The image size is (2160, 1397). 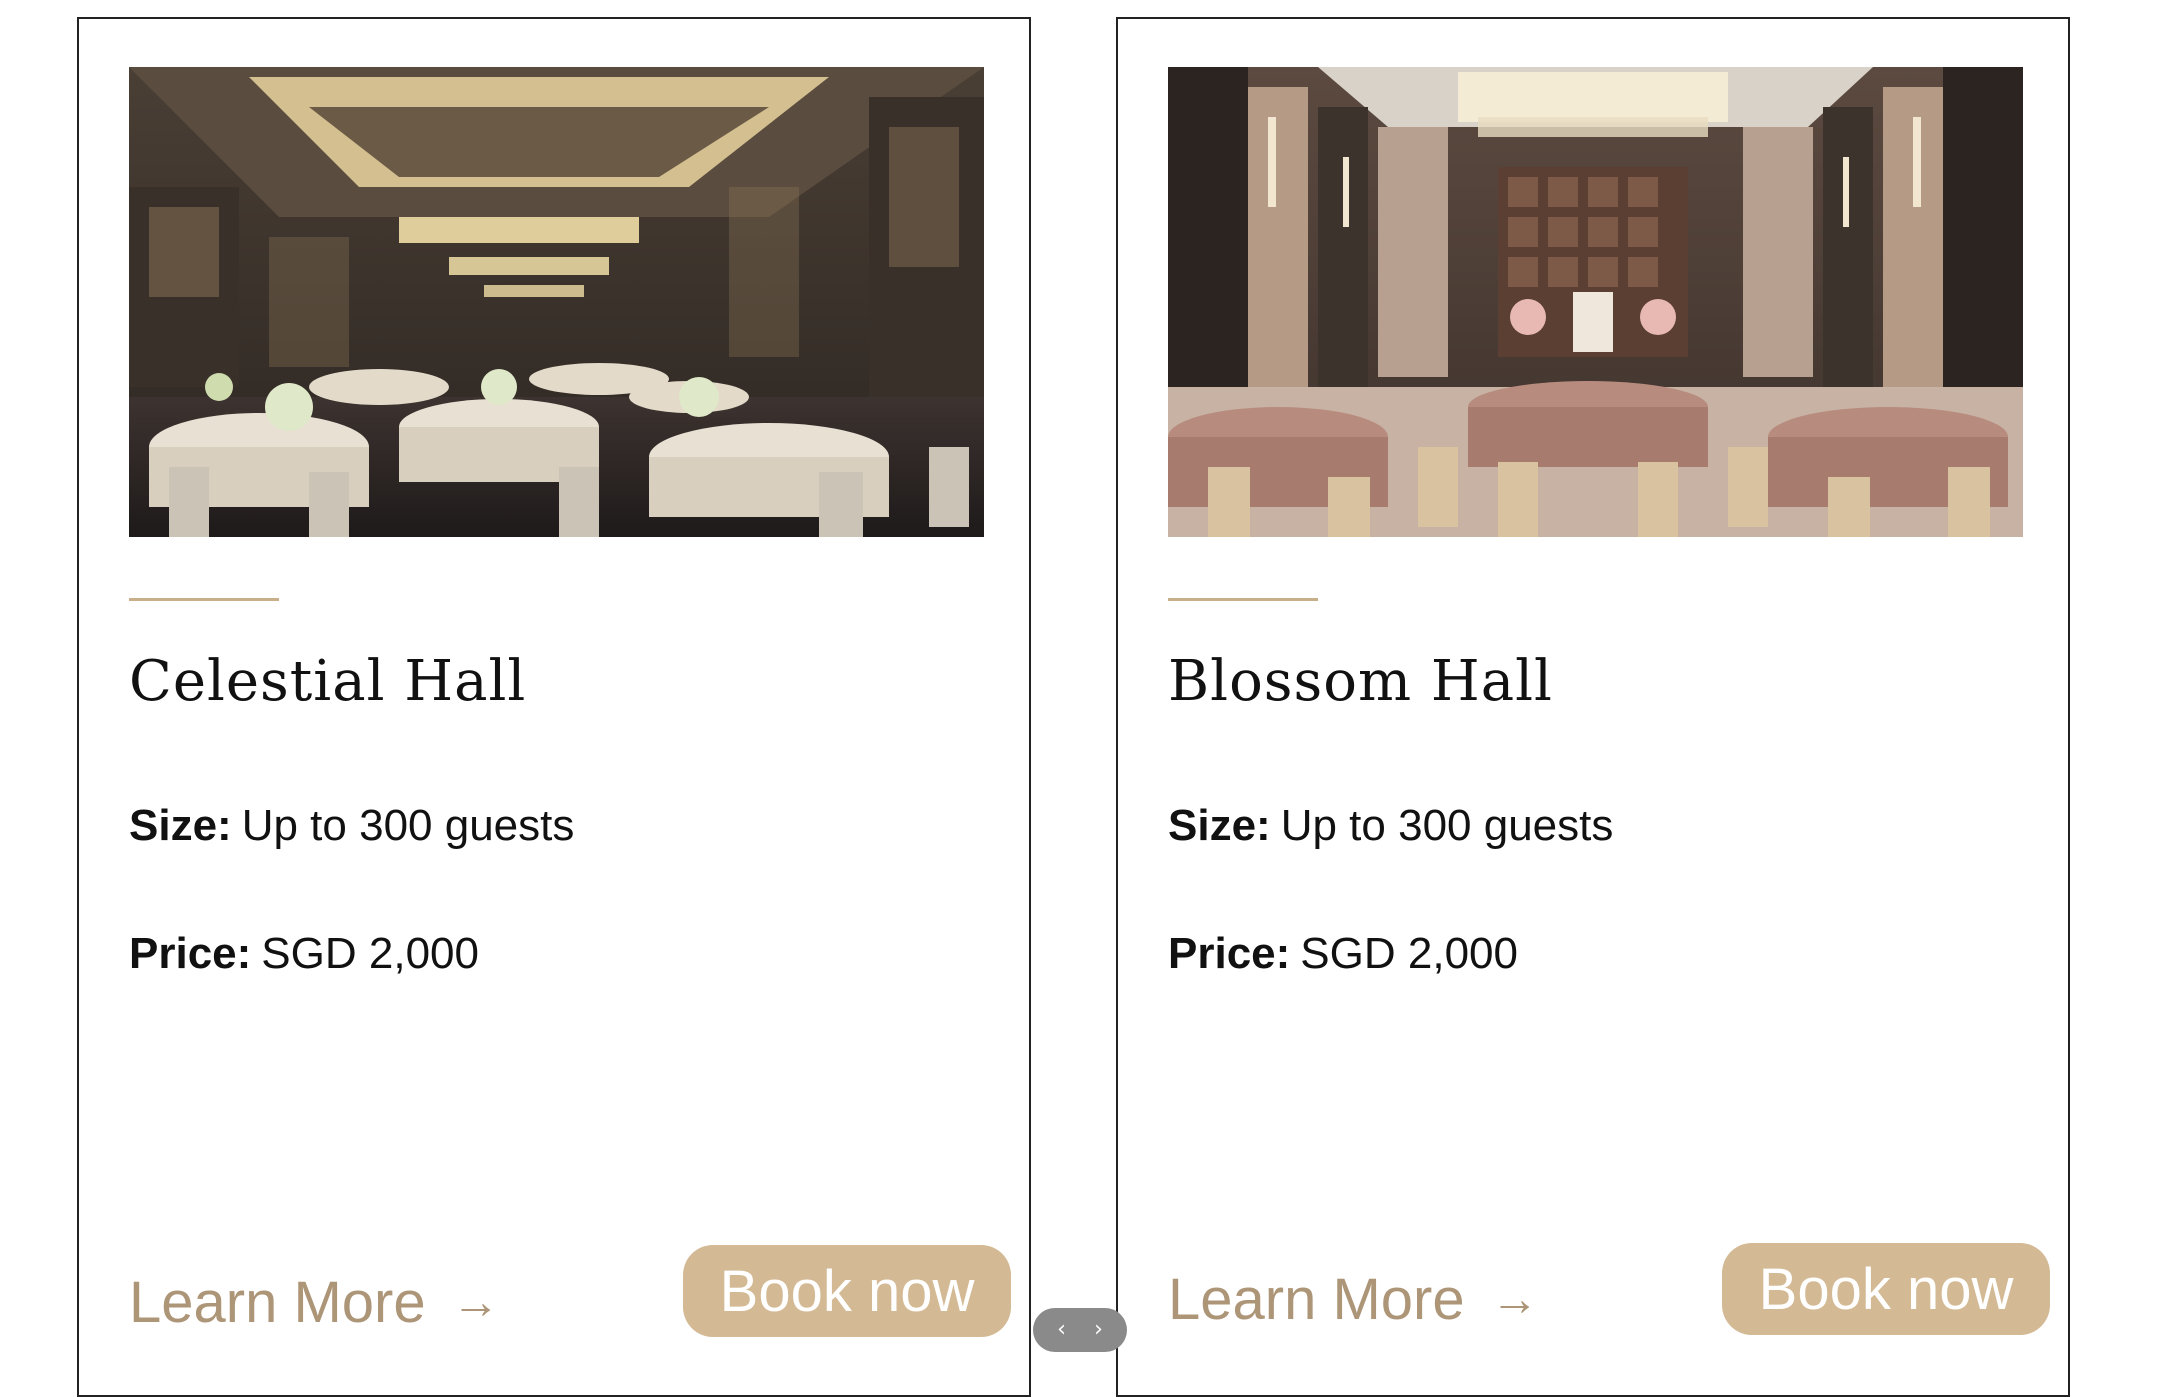 I want to click on chevron-right-icon: ›, so click(x=1099, y=1330).